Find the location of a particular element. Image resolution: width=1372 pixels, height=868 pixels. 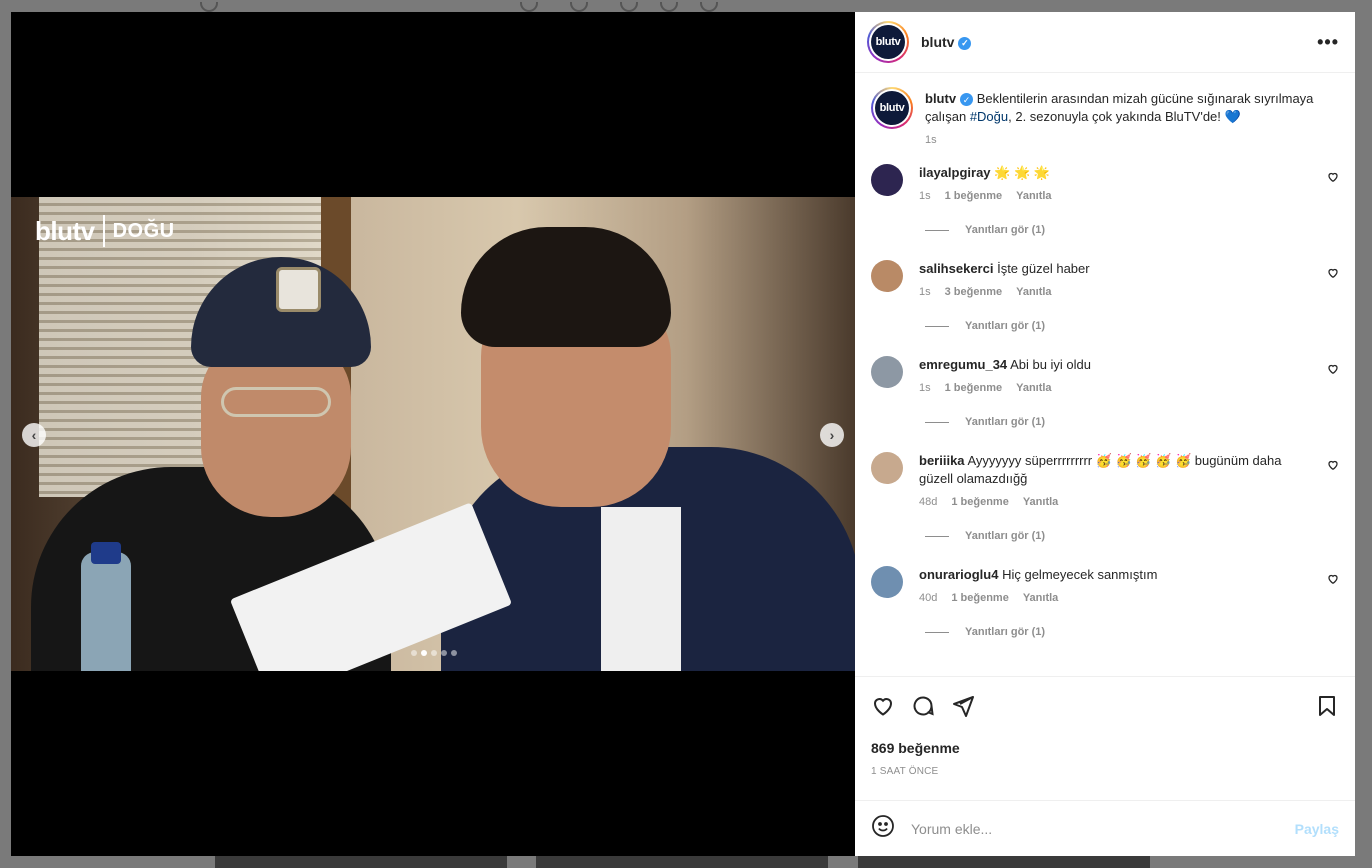

slide-indicator is located at coordinates (434, 653).